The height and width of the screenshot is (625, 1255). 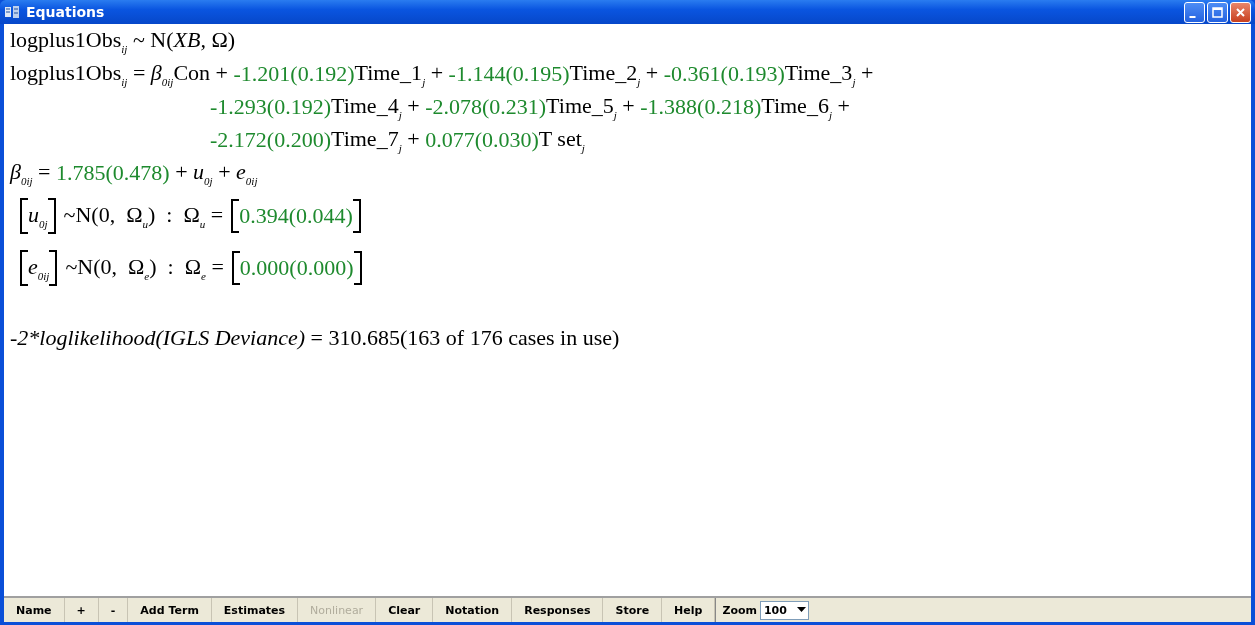 I want to click on close-icon, so click(x=1240, y=12).